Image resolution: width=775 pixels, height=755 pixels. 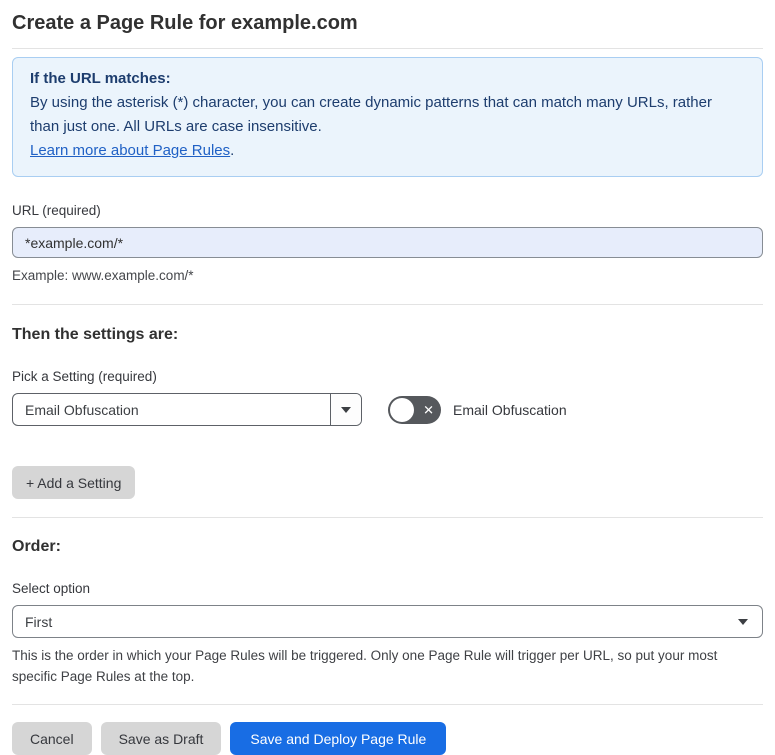 I want to click on toggle-knob, so click(x=402, y=409).